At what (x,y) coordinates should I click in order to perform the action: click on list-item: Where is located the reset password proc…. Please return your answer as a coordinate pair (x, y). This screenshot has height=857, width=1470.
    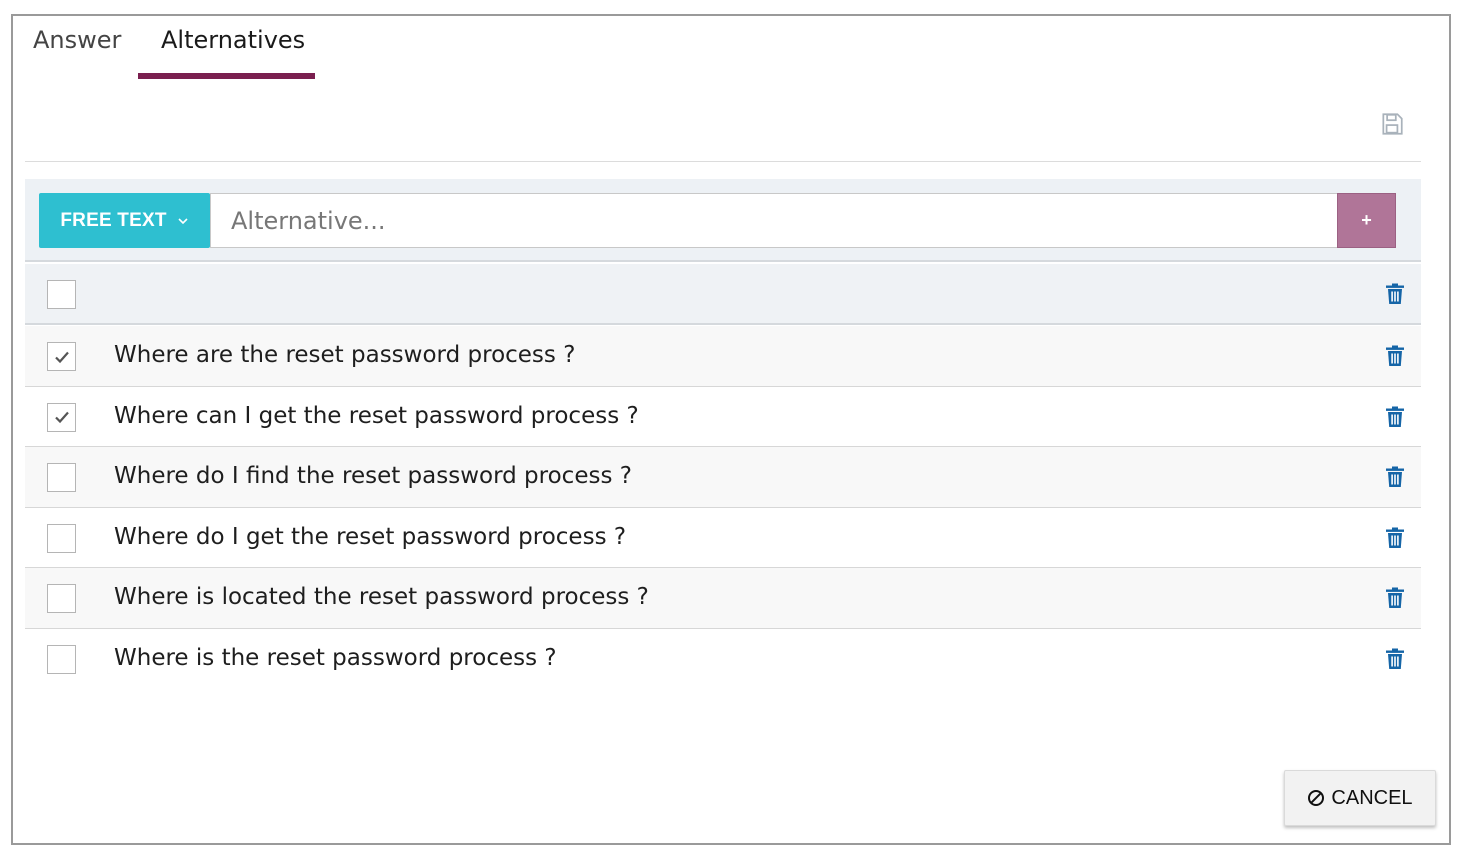
    Looking at the image, I should click on (723, 598).